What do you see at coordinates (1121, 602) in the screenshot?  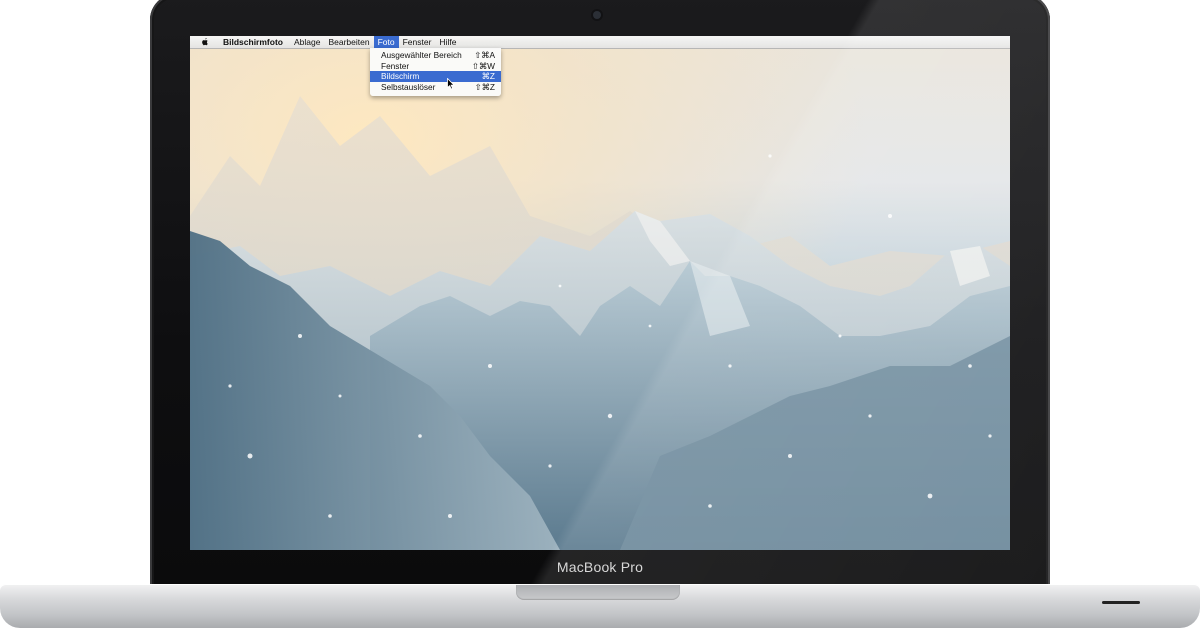 I see `sleep-indicator` at bounding box center [1121, 602].